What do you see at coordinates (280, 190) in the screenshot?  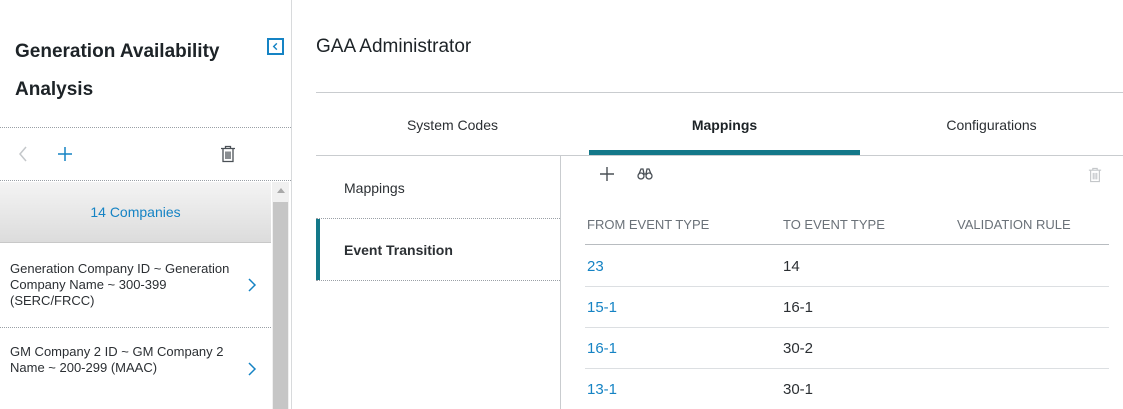 I see `scroll-up-arrow-icon` at bounding box center [280, 190].